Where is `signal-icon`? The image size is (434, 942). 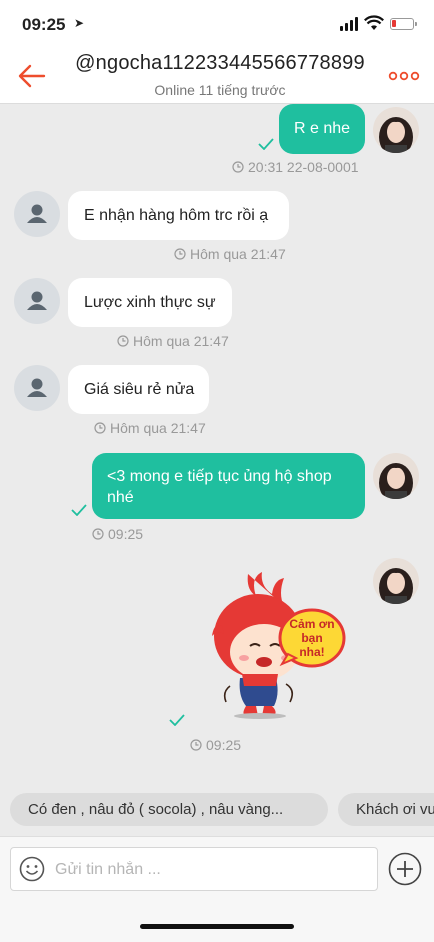 signal-icon is located at coordinates (350, 24).